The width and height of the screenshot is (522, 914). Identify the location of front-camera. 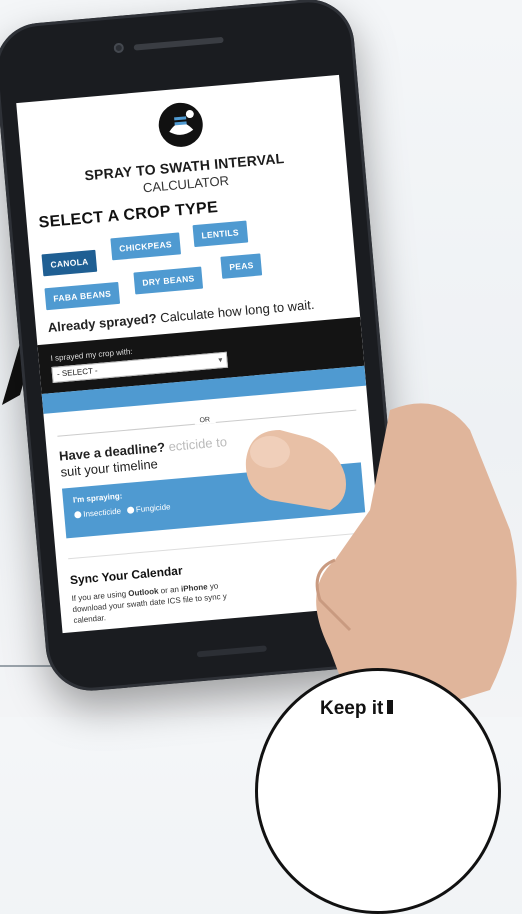
(119, 48).